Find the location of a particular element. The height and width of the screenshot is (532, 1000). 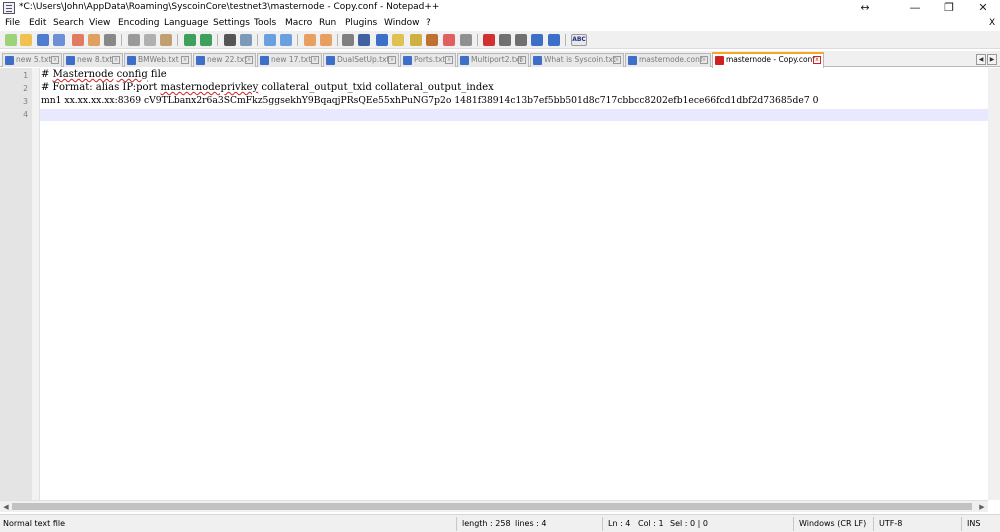

open-file-icon is located at coordinates (26, 40).